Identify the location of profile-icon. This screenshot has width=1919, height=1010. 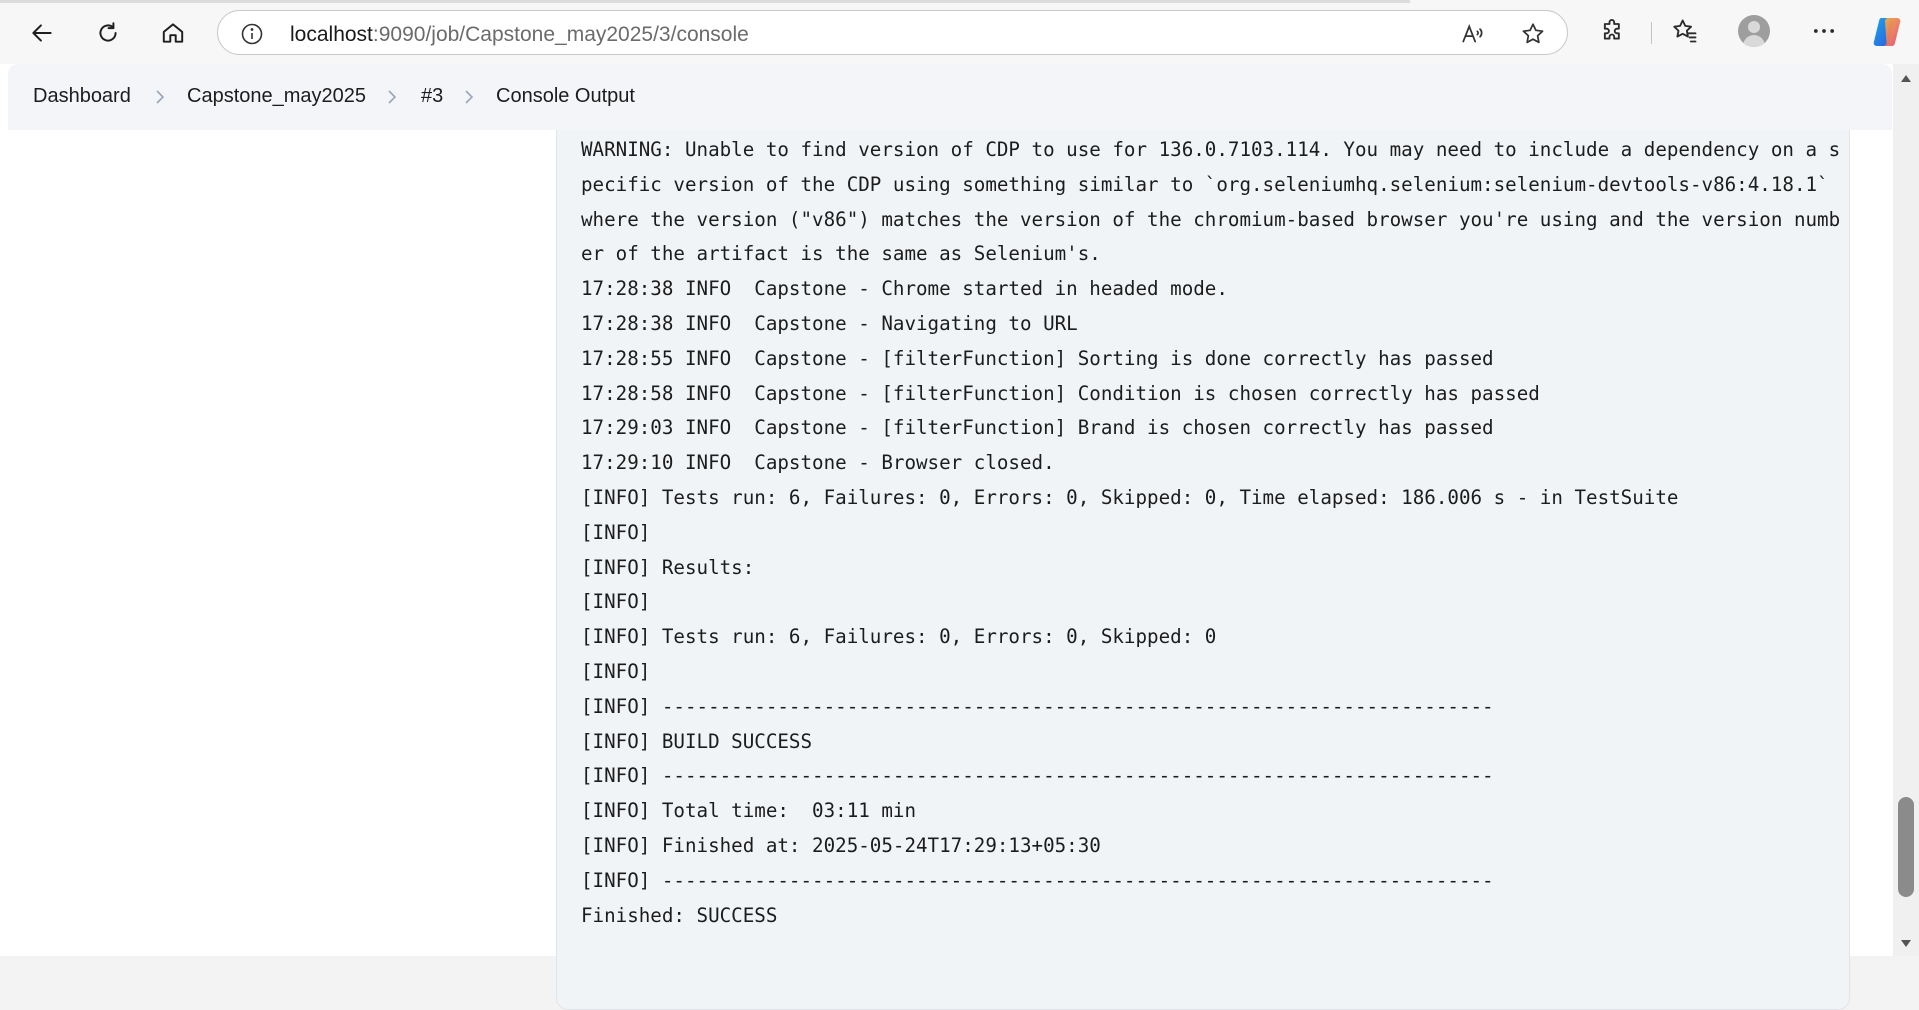
(1754, 31).